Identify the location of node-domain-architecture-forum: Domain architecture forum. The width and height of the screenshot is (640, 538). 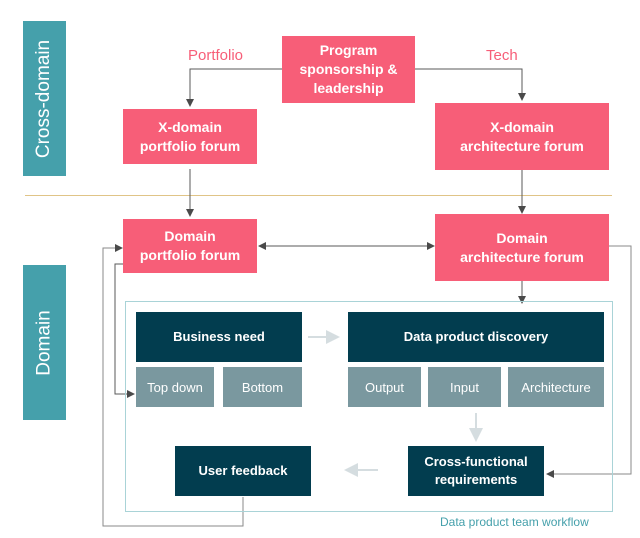
(522, 247).